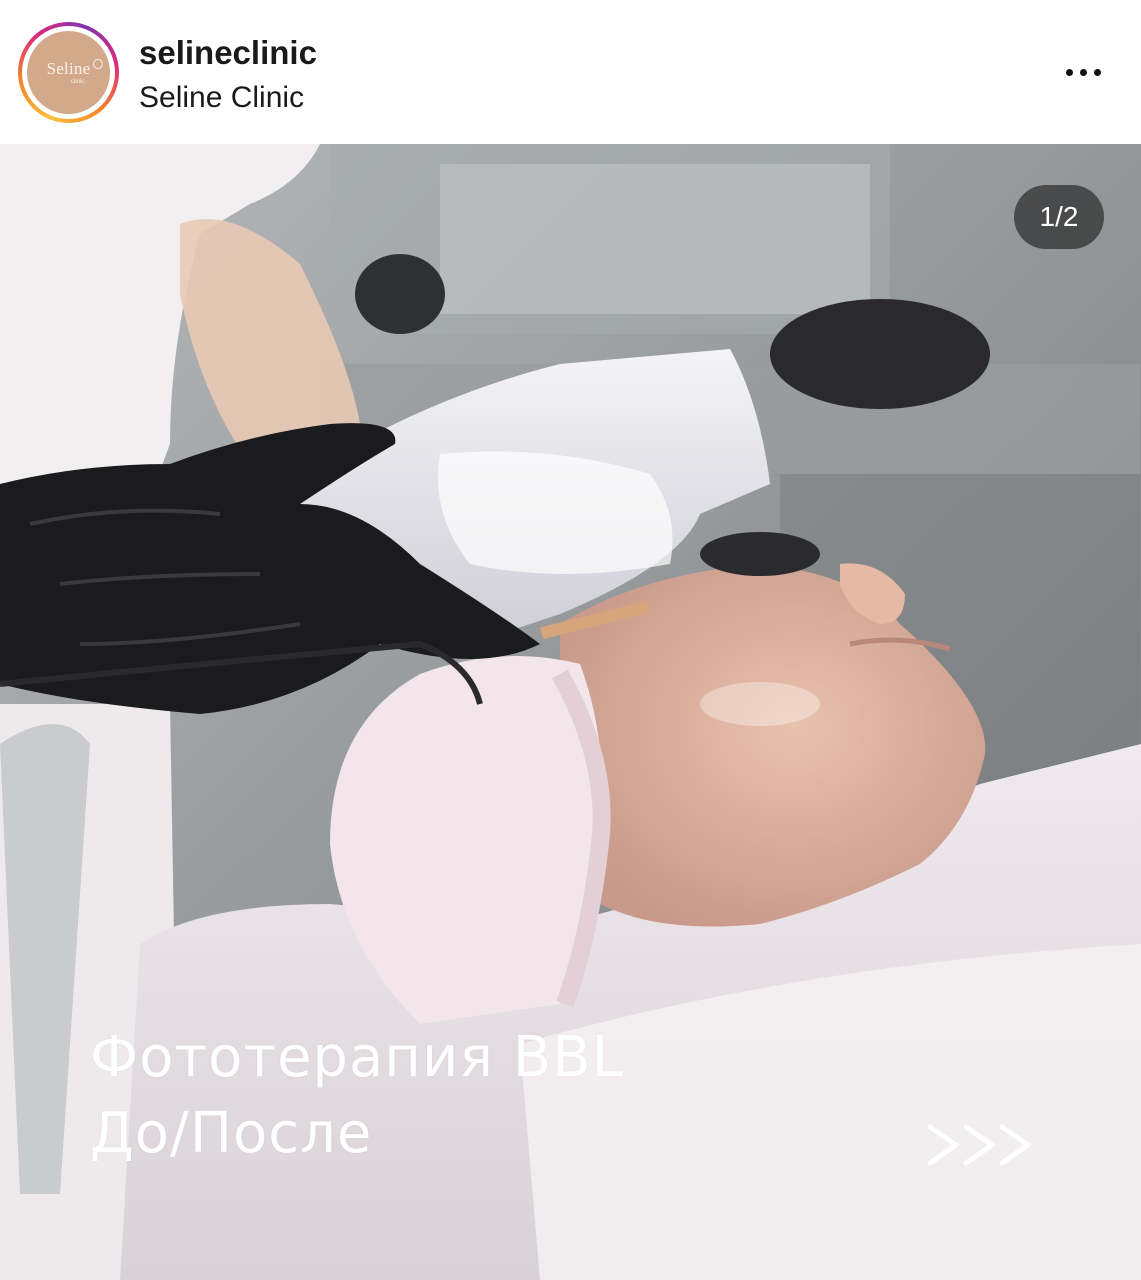  Describe the element at coordinates (78, 82) in the screenshot. I see `avatar-logo-sub: clinic` at that location.